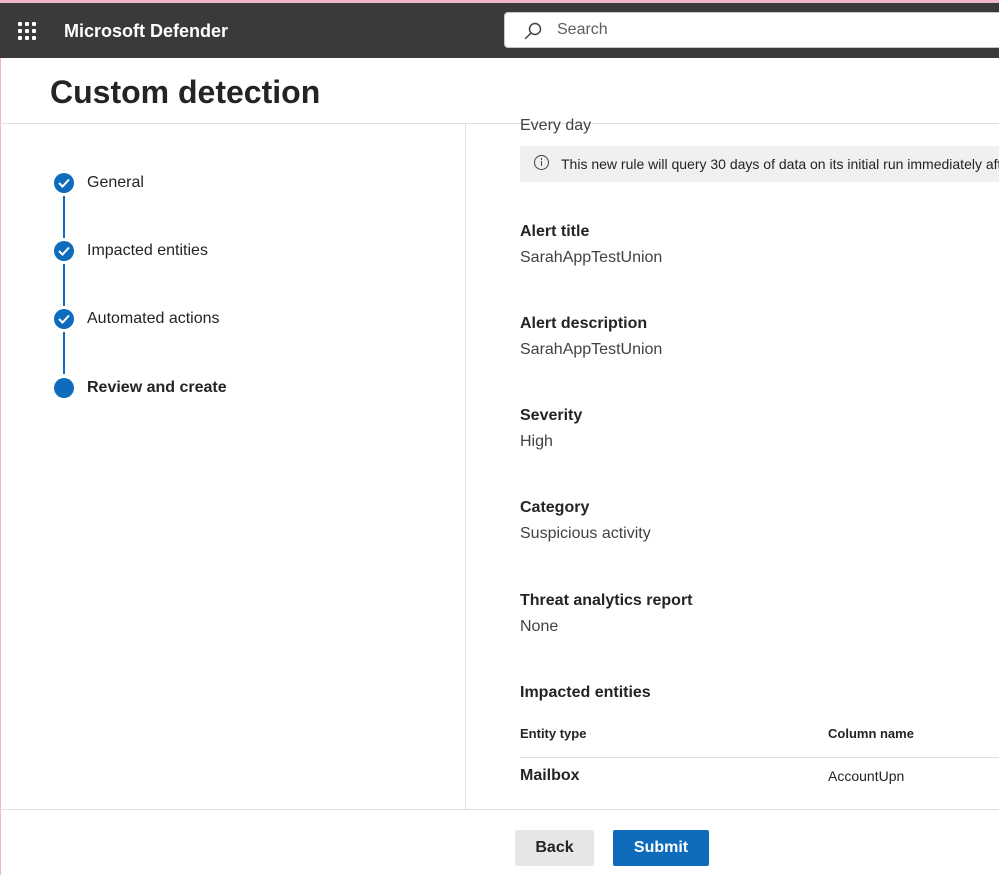  I want to click on column-header-entity-type: Entity type, so click(553, 733).